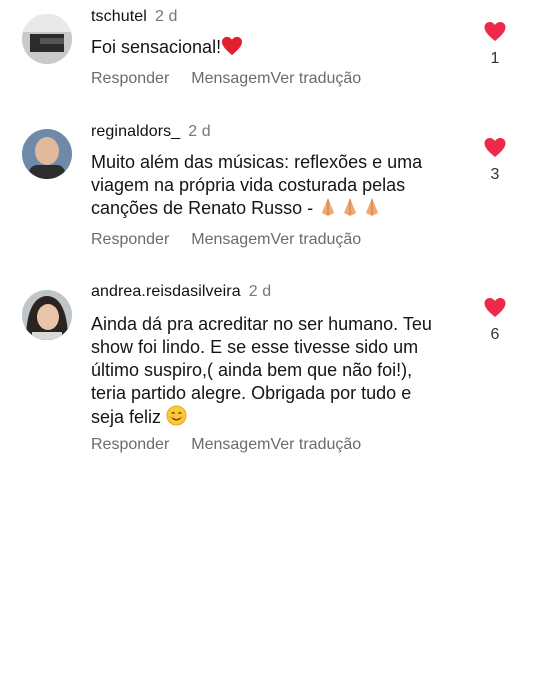 The width and height of the screenshot is (540, 675). I want to click on comment-text-line: Muito além das músicas: reflexões e uma, so click(257, 162).